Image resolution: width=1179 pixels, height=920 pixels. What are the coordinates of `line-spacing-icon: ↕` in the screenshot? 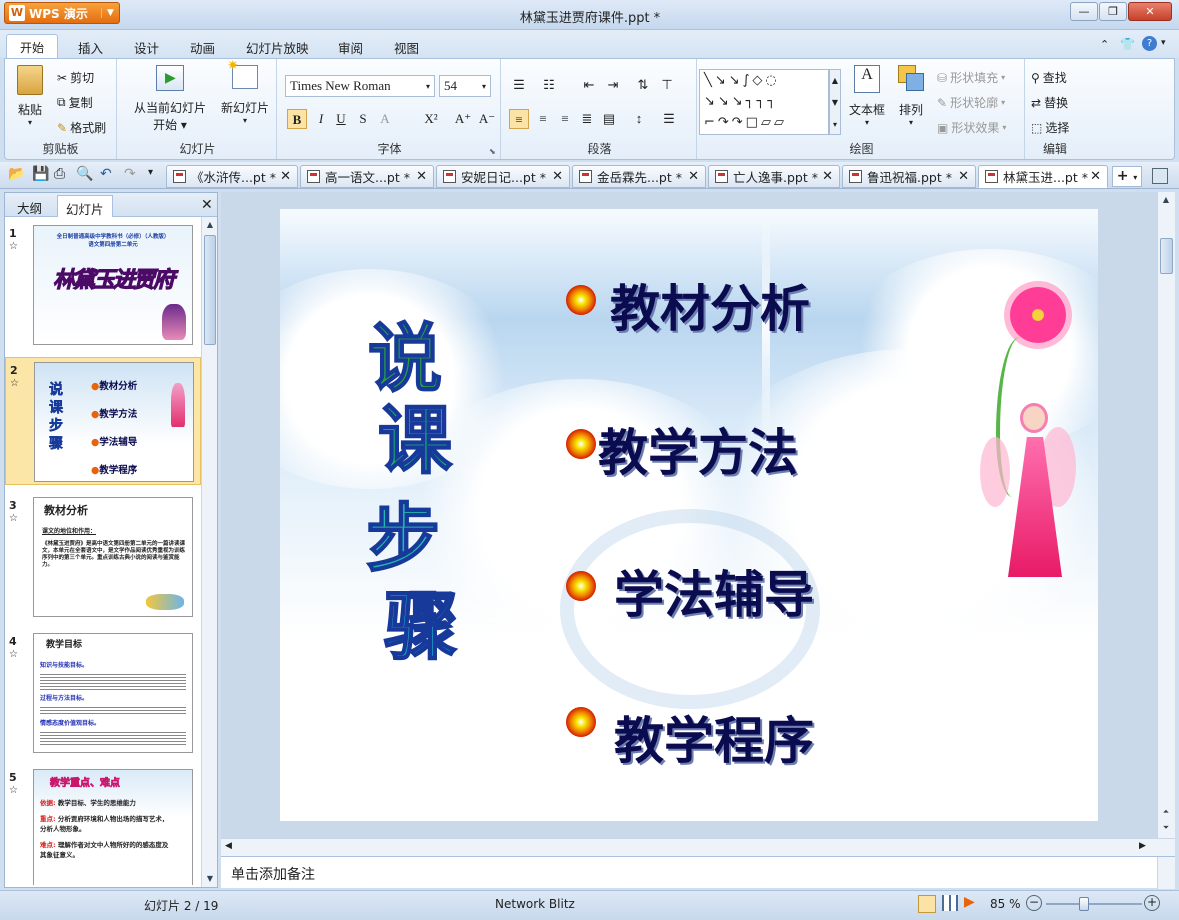 It's located at (639, 119).